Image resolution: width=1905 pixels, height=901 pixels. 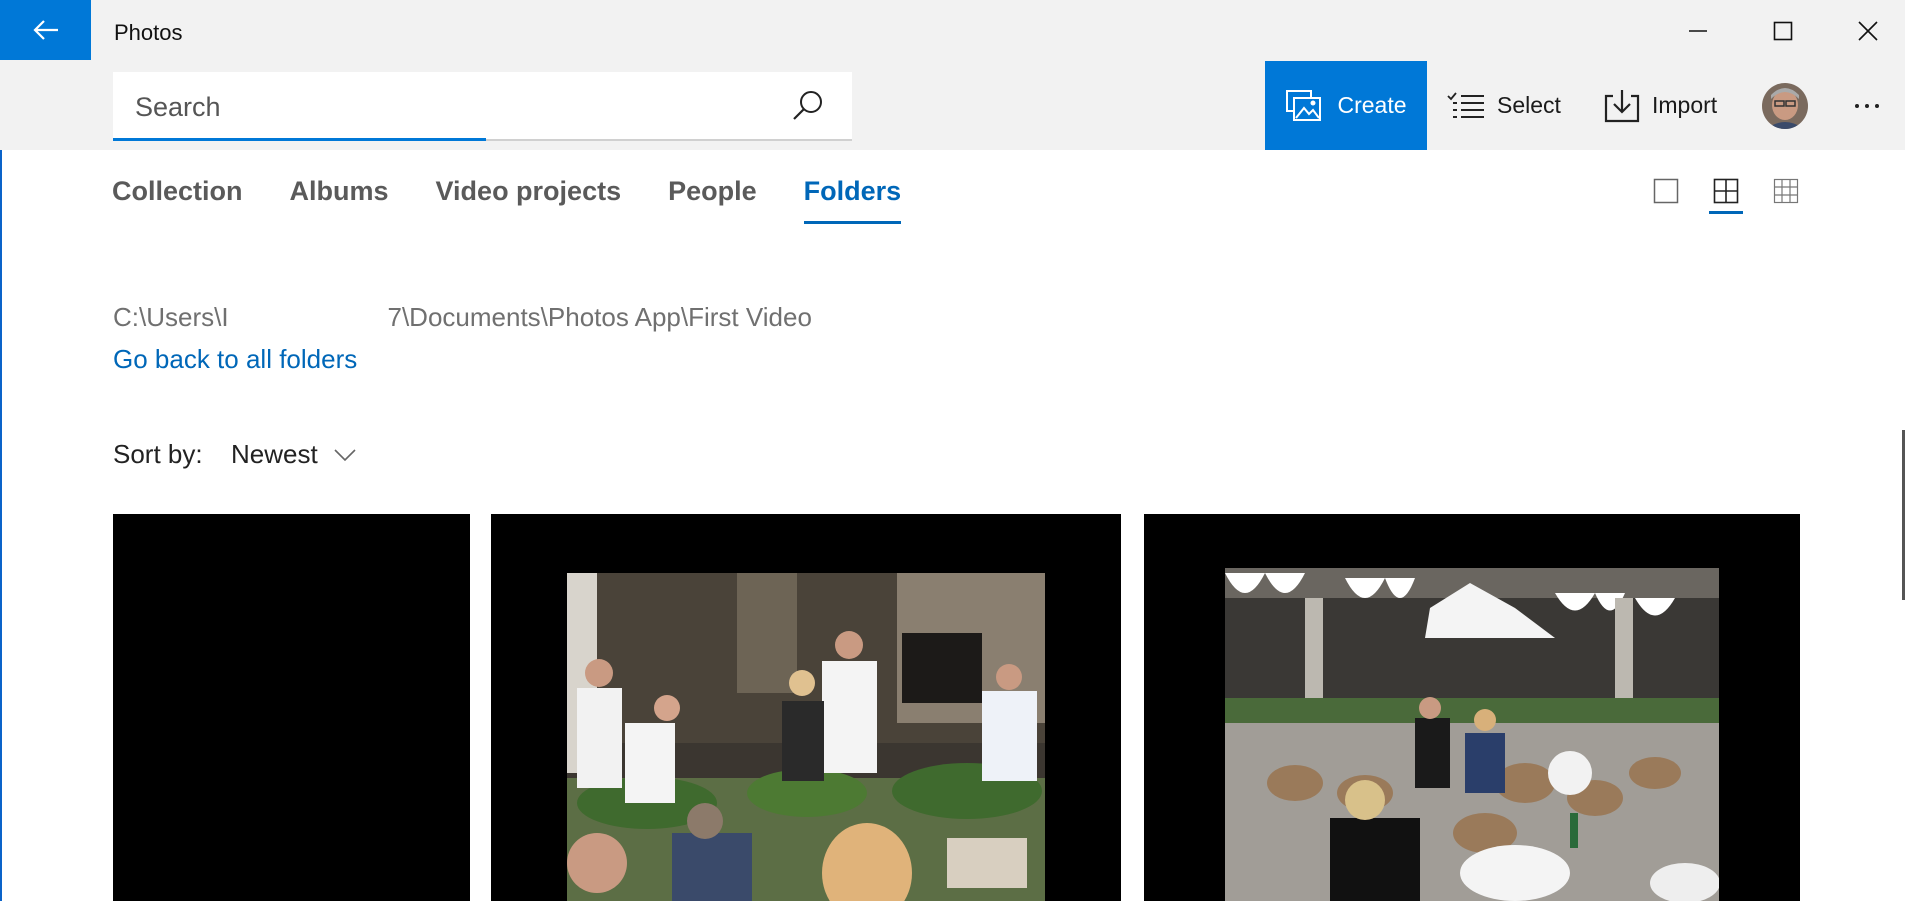 I want to click on account-avatar, so click(x=1785, y=106).